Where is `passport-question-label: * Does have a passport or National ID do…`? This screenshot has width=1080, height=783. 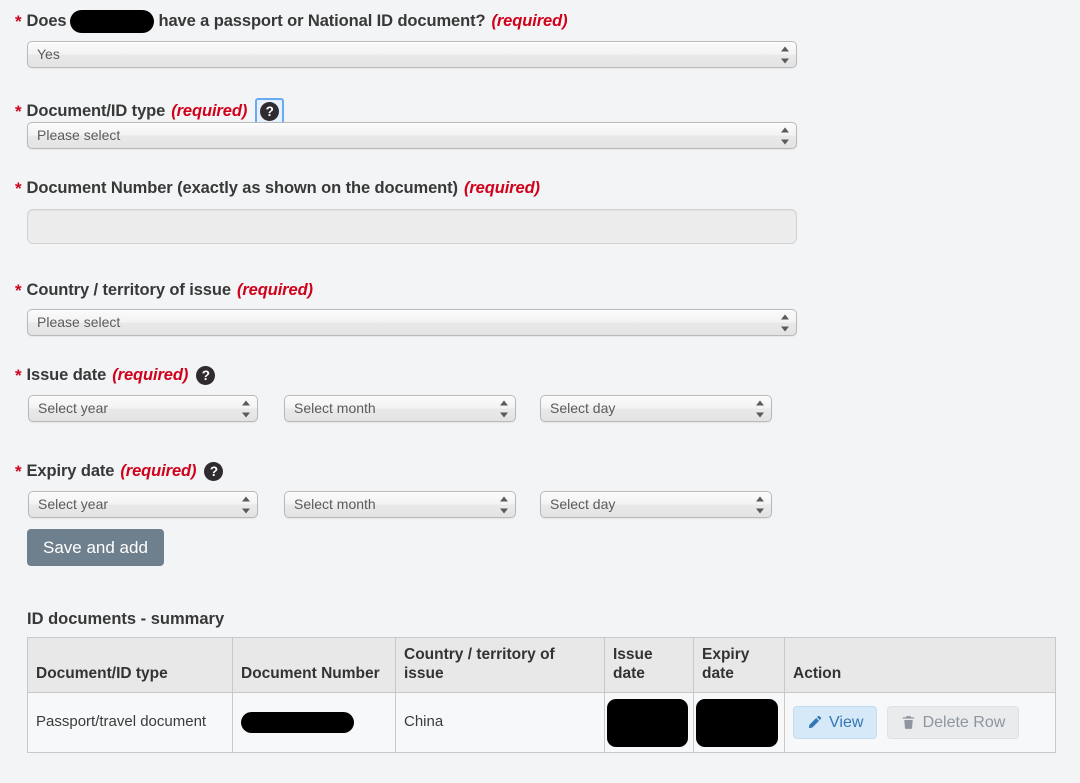 passport-question-label: * Does have a passport or National ID do… is located at coordinates (291, 21).